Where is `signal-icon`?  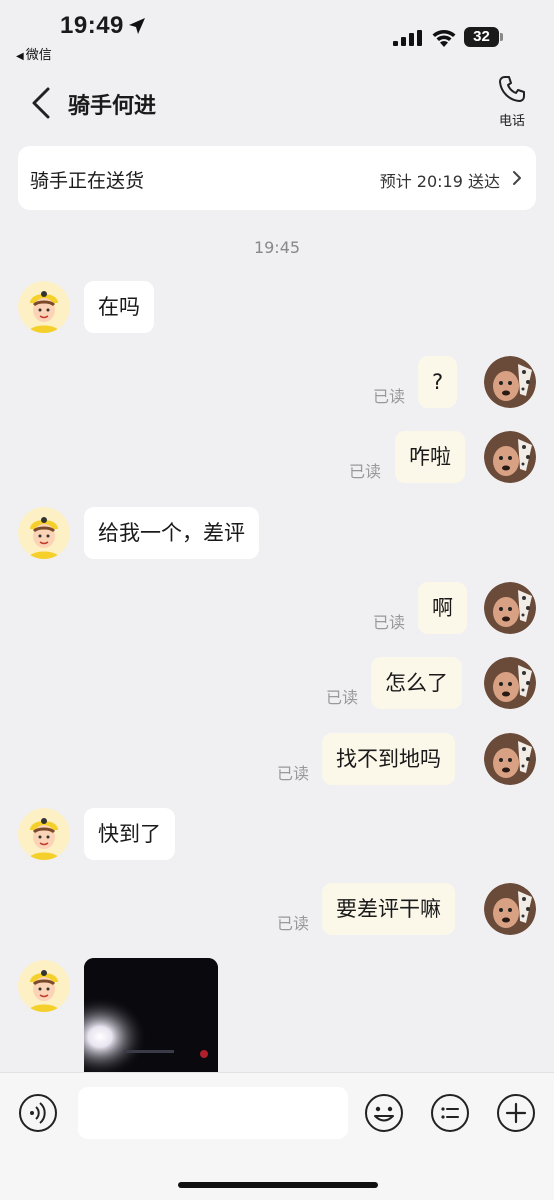
signal-icon is located at coordinates (407, 38).